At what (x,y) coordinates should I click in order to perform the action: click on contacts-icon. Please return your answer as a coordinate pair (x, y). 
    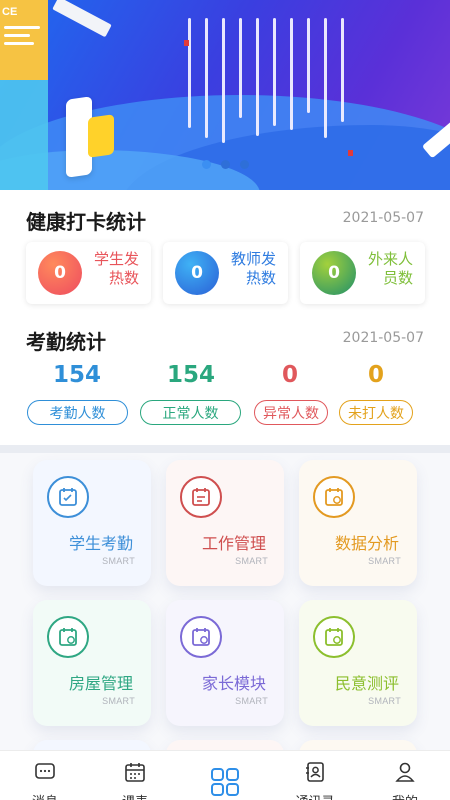
    Looking at the image, I should click on (315, 772).